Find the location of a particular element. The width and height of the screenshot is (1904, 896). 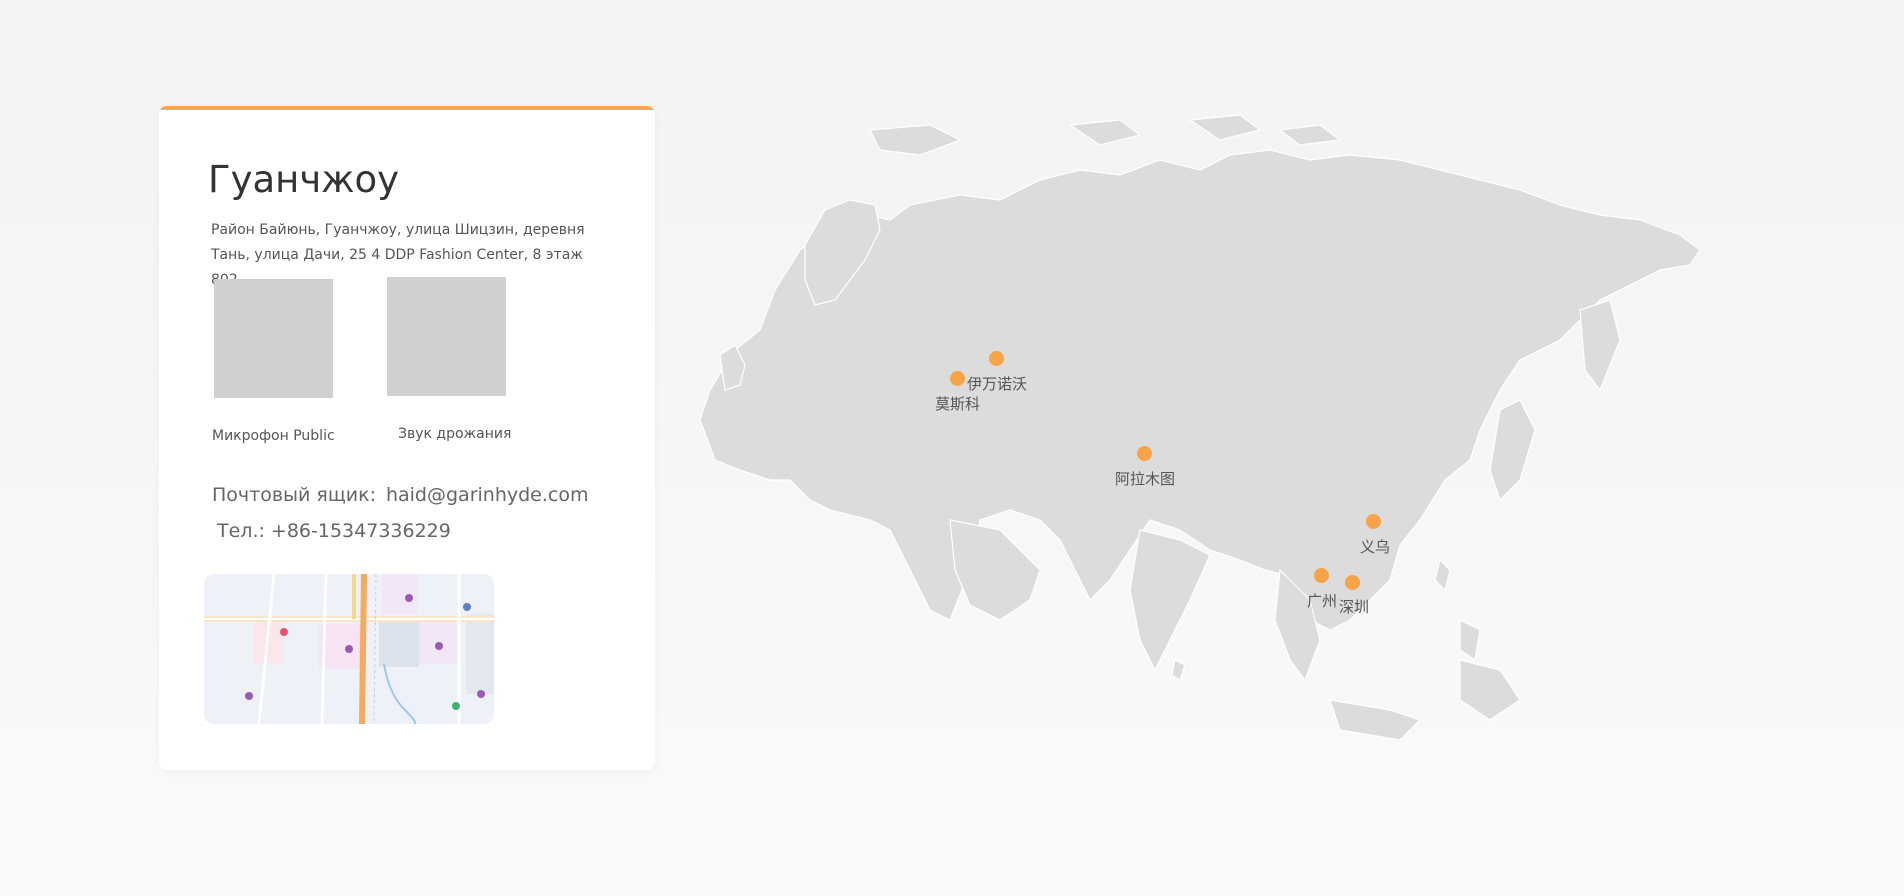

map-pin-yiwu is located at coordinates (1373, 521).